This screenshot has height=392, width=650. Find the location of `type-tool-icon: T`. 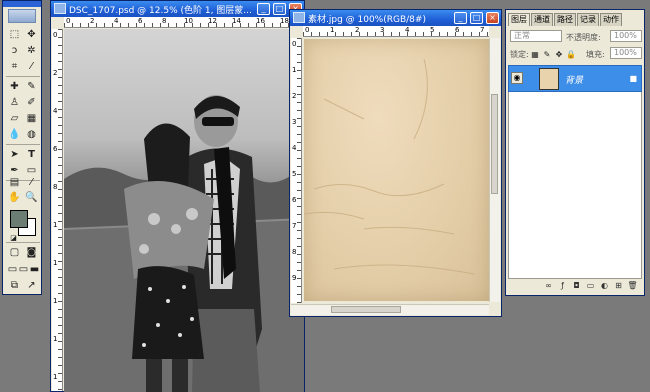

type-tool-icon: T is located at coordinates (31, 154).